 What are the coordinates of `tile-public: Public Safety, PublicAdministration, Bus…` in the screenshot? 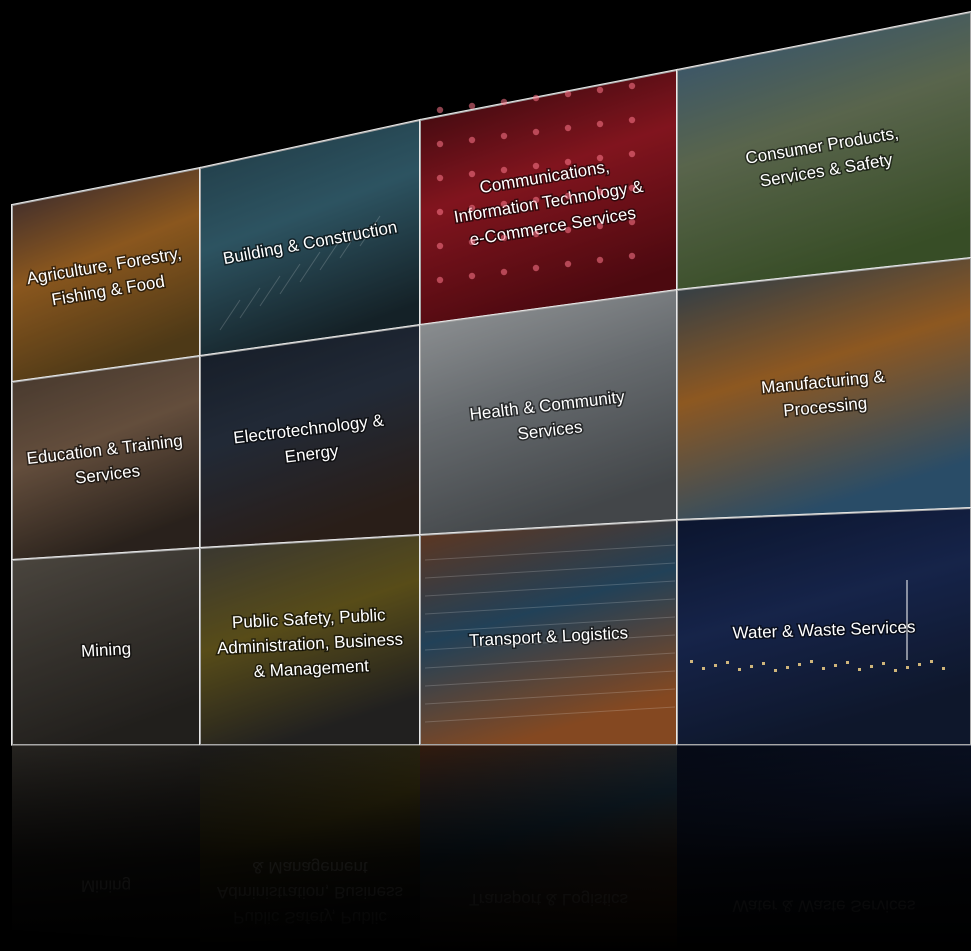 It's located at (310, 639).